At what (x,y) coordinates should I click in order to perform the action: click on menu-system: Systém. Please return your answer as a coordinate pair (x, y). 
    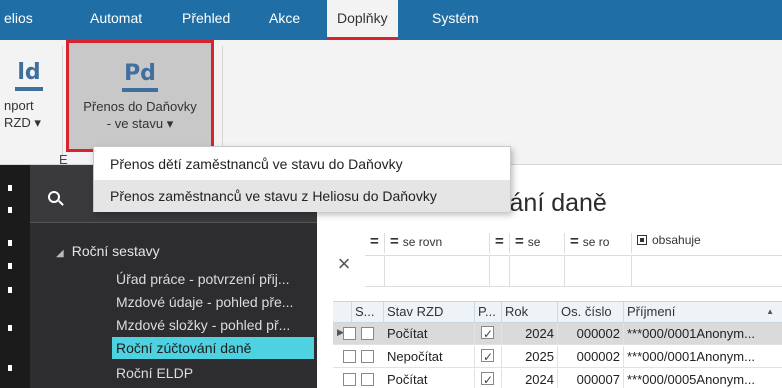
    Looking at the image, I should click on (455, 20).